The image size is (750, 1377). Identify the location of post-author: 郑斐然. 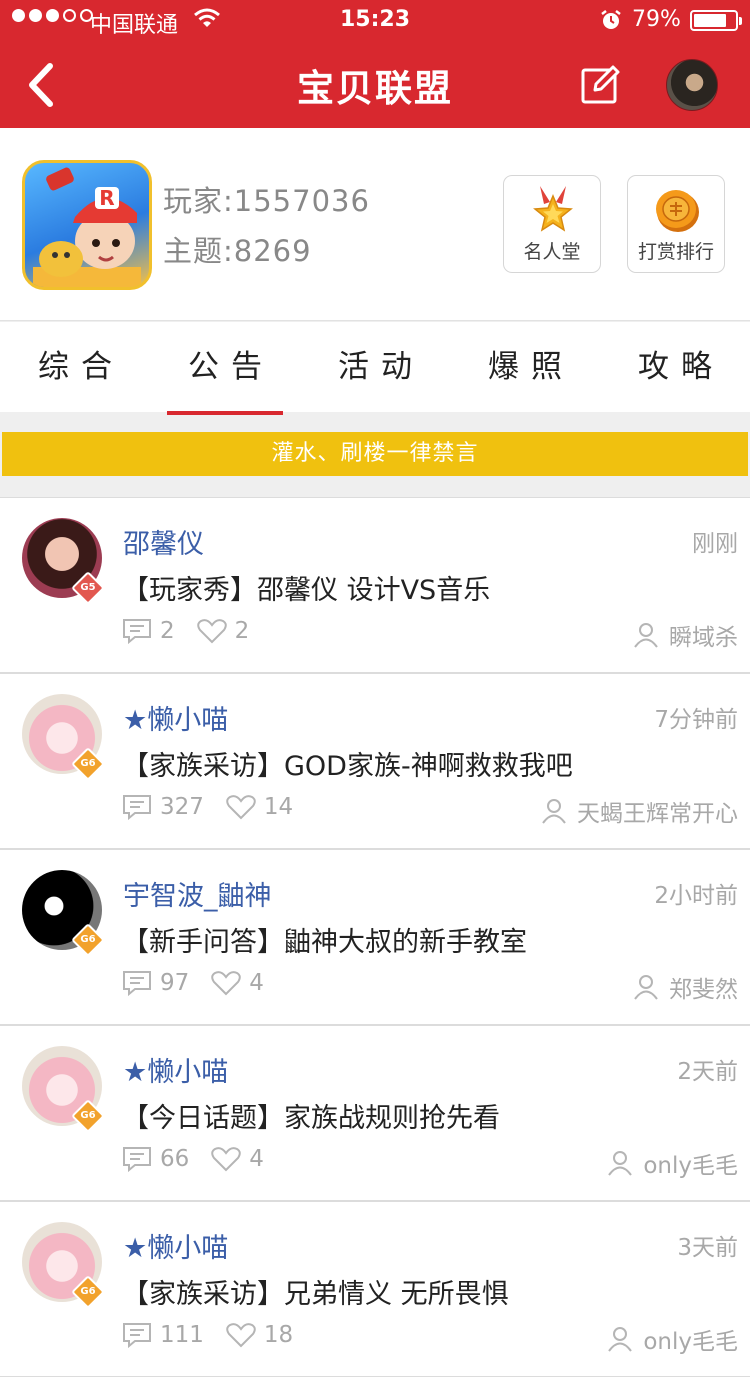
(685, 987).